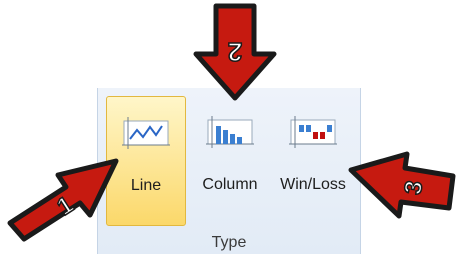 The height and width of the screenshot is (255, 465). What do you see at coordinates (313, 132) in the screenshot?
I see `sparkline-winloss-icon` at bounding box center [313, 132].